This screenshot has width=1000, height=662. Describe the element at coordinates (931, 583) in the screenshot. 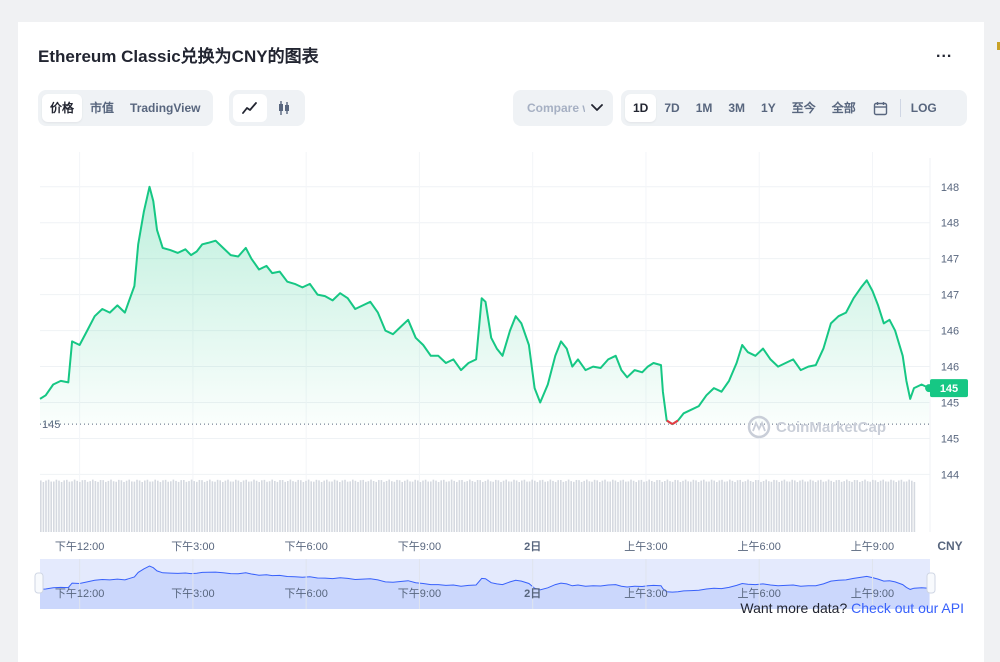

I see `navigator-right-handle` at that location.